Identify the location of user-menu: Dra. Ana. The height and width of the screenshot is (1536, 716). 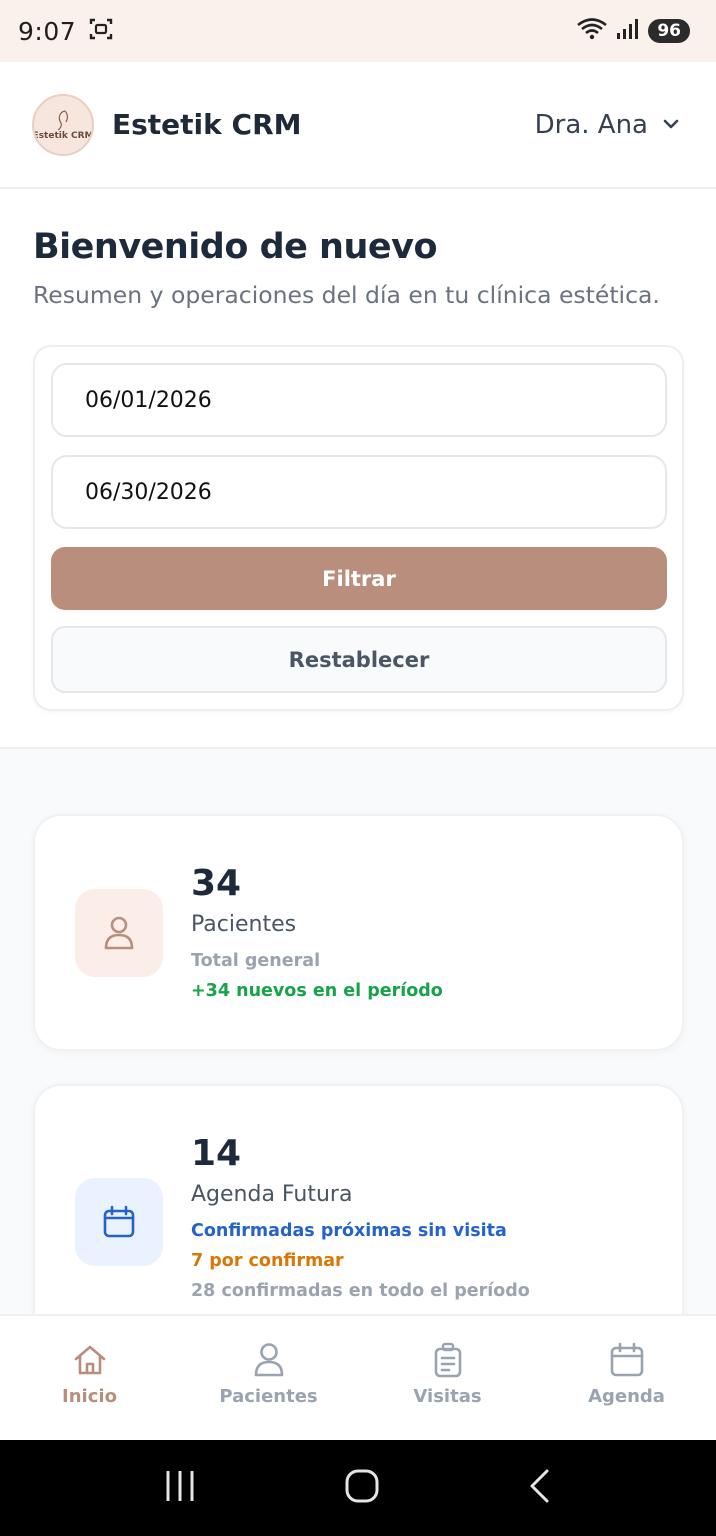
(607, 125).